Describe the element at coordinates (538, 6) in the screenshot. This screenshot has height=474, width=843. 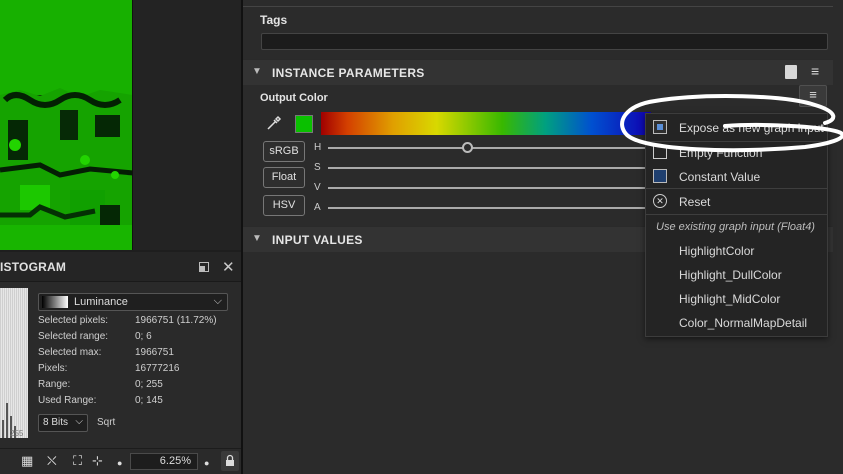
I see `divider` at that location.